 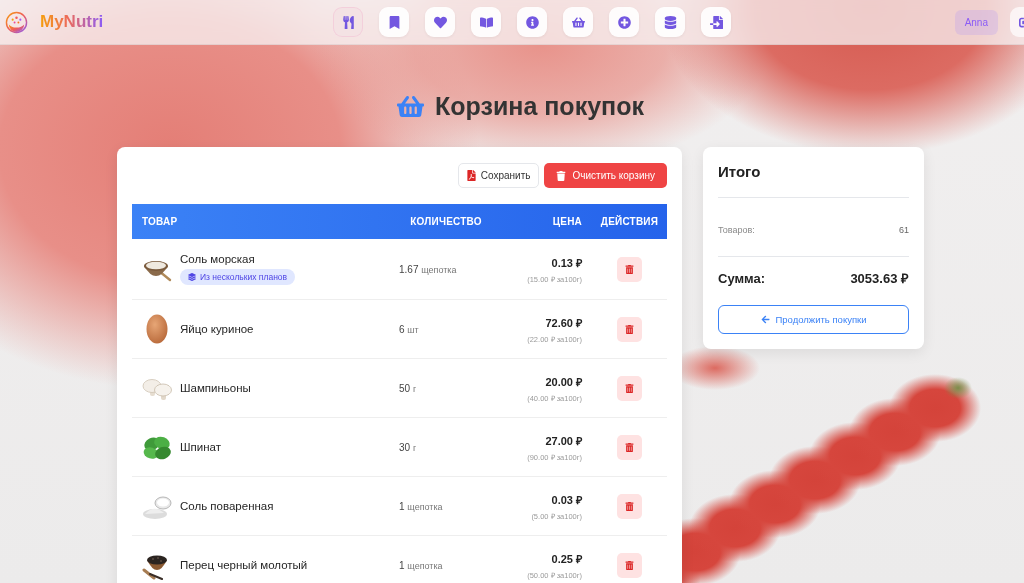 What do you see at coordinates (215, 388) in the screenshot?
I see `product-name: Шампиньоны` at bounding box center [215, 388].